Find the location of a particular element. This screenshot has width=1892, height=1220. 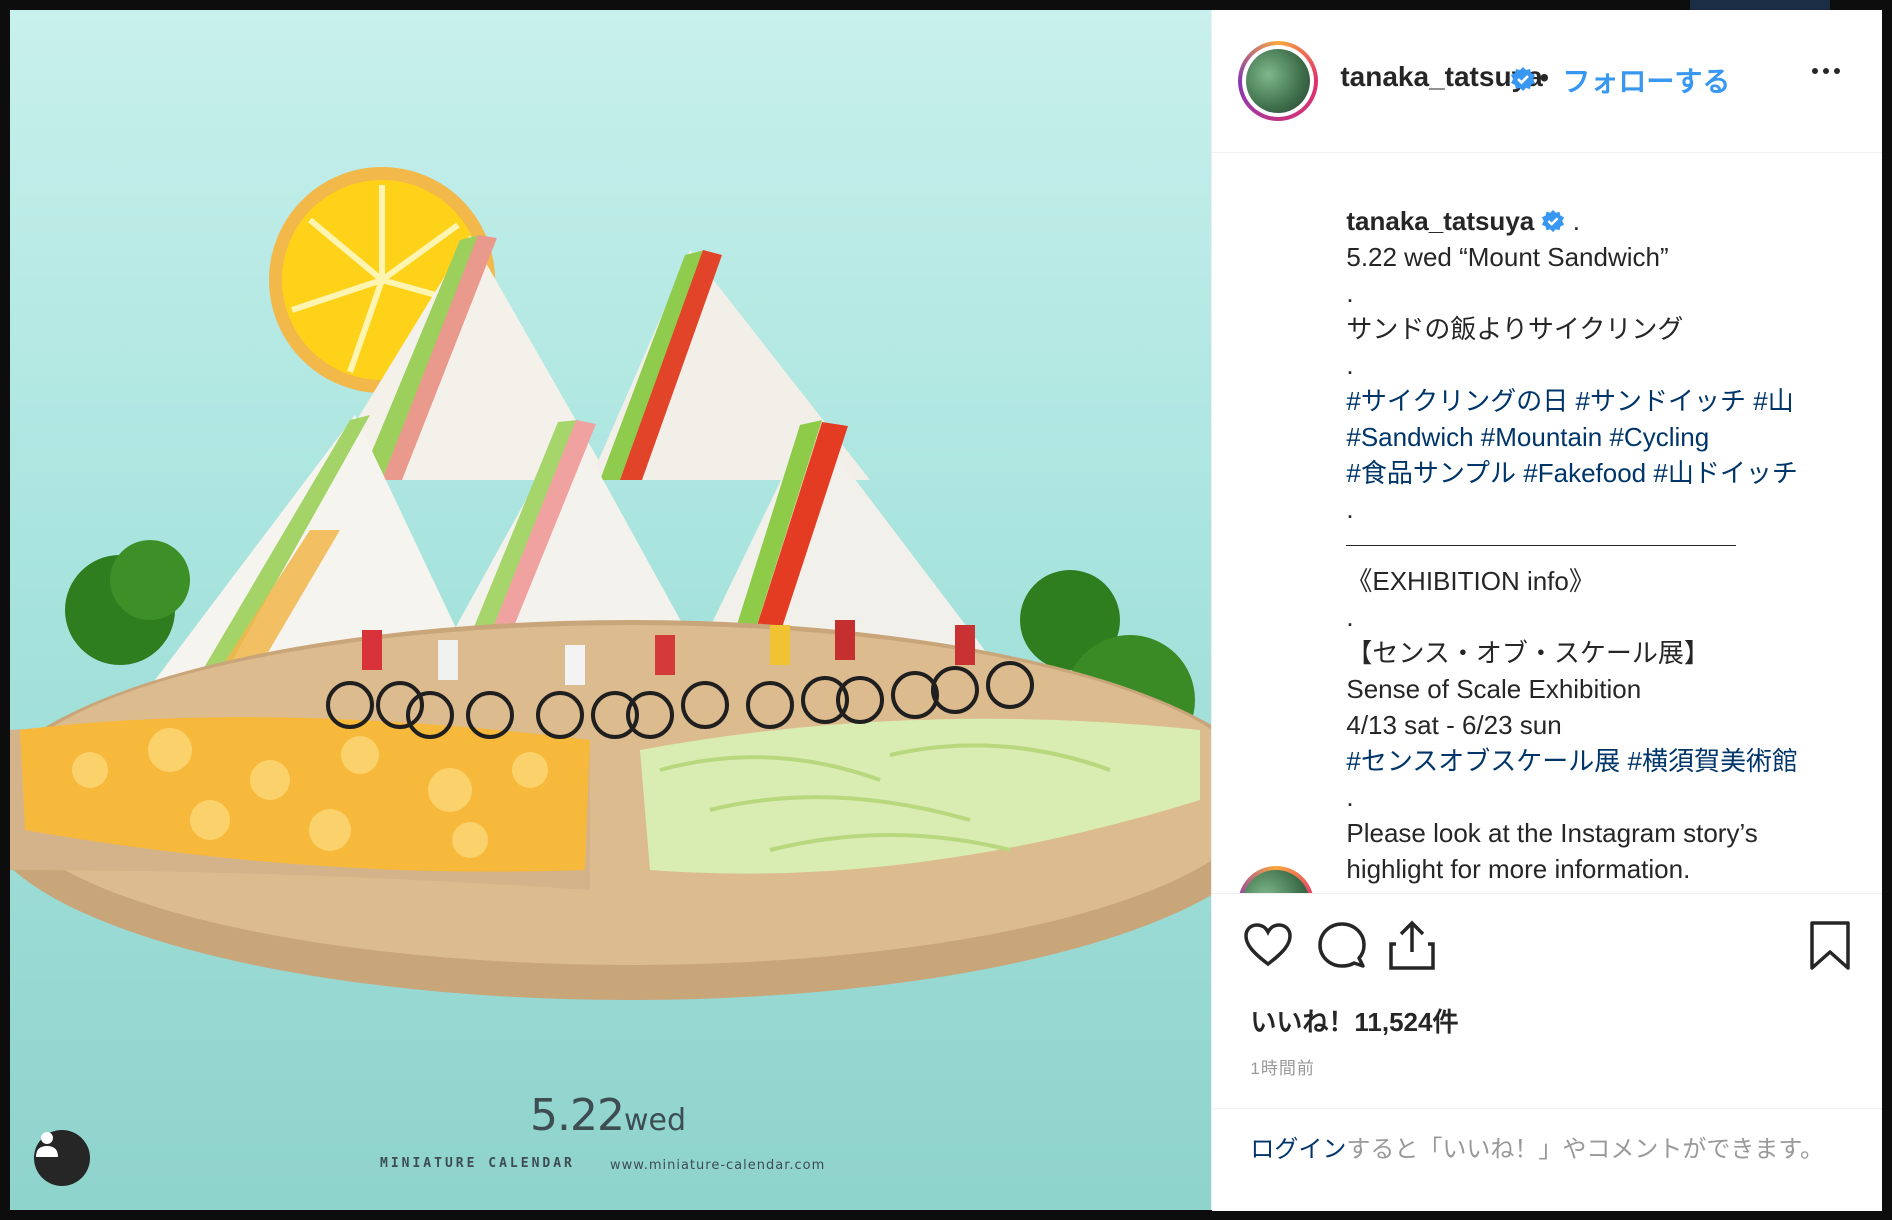

hashtag: #サンドイッチ is located at coordinates (1661, 401).